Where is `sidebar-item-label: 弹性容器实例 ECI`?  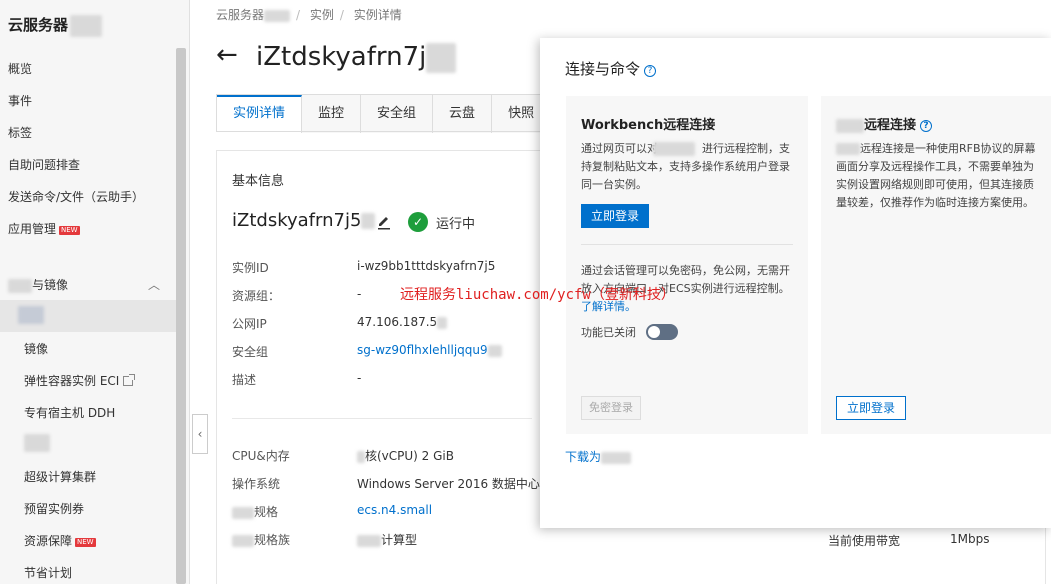
sidebar-item-label: 弹性容器实例 ECI is located at coordinates (72, 381).